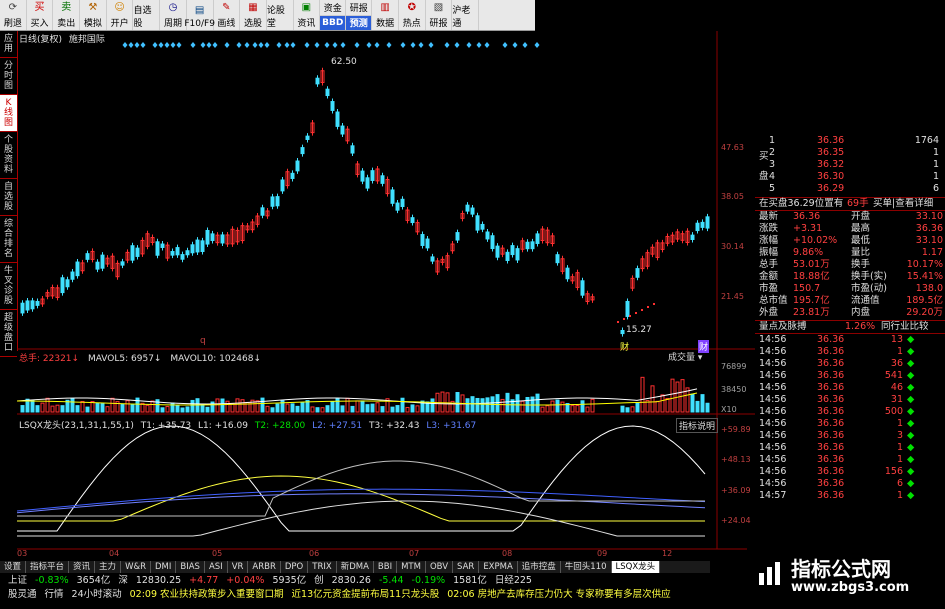 The height and width of the screenshot is (609, 945). What do you see at coordinates (498, 567) in the screenshot?
I see `indicator-tab: EXPMA` at bounding box center [498, 567].